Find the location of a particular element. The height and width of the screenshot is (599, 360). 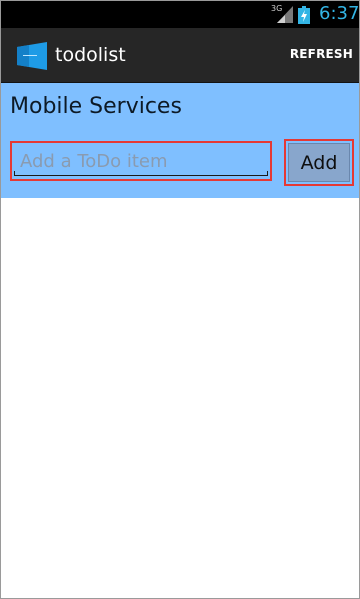

input-underline is located at coordinates (141, 175).